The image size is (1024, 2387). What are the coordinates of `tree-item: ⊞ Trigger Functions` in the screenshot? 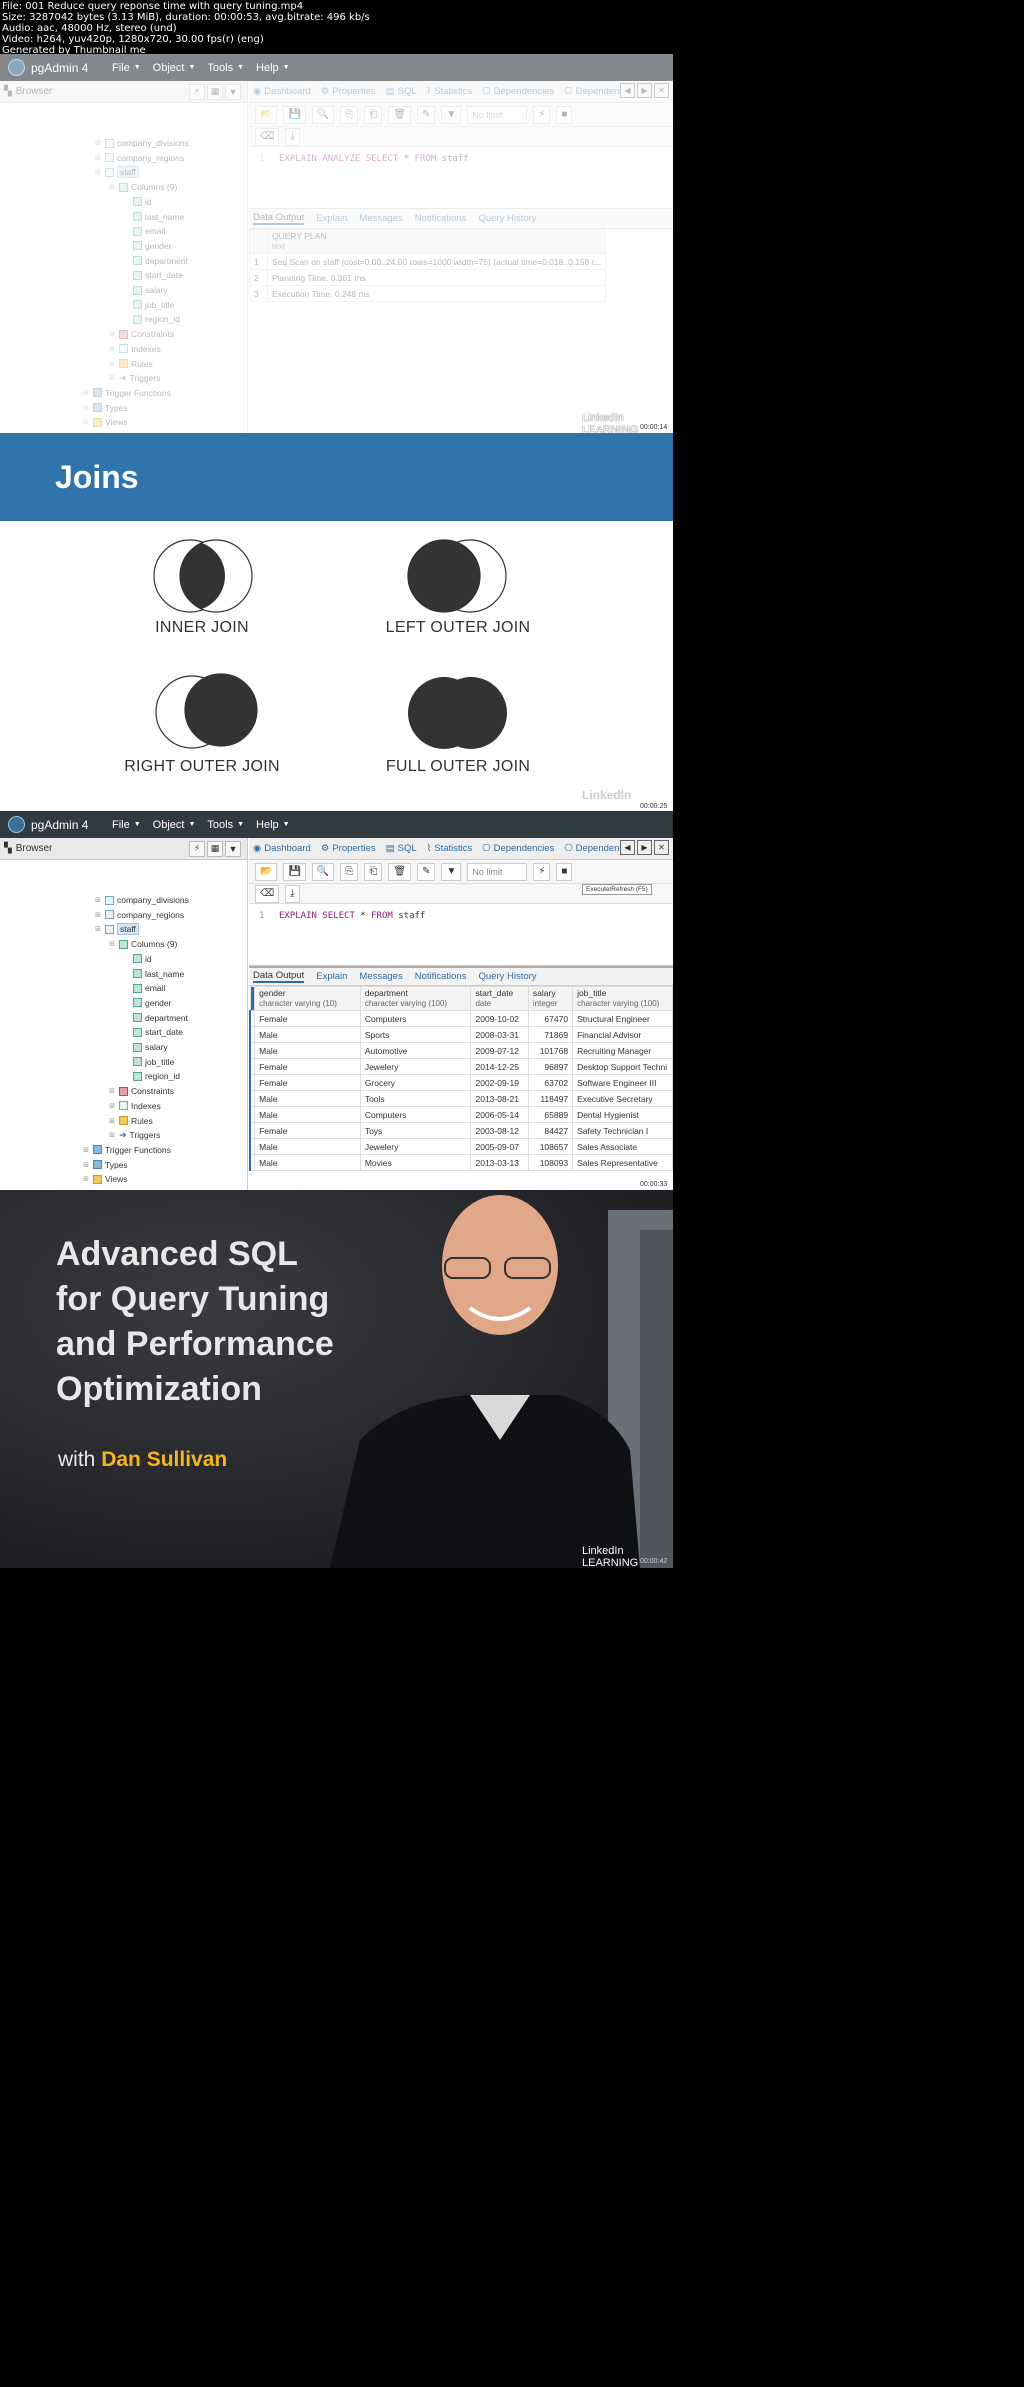 It's located at (126, 1150).